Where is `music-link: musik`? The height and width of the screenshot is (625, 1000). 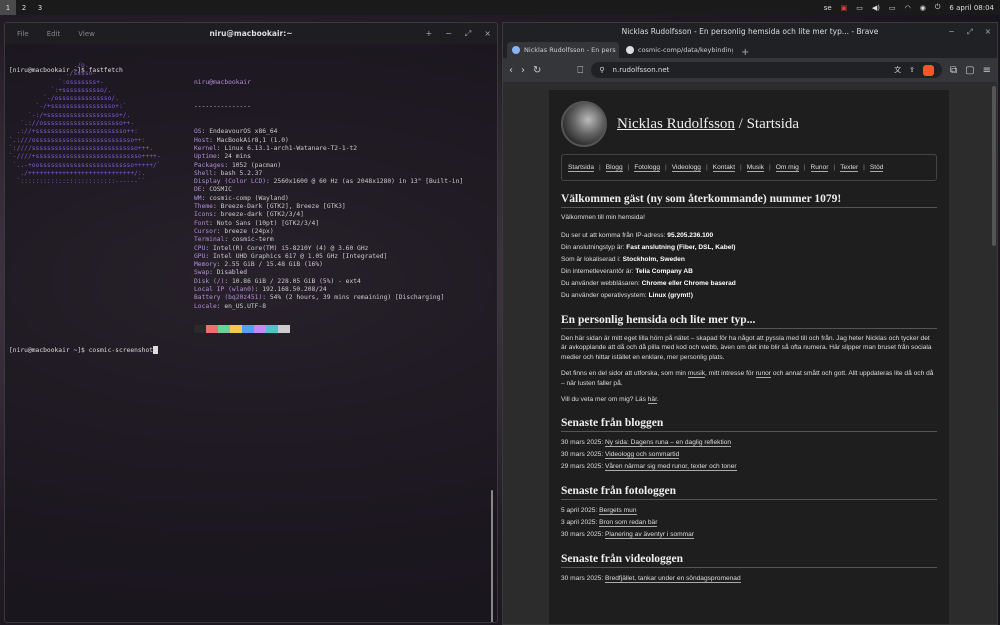 music-link: musik is located at coordinates (696, 374).